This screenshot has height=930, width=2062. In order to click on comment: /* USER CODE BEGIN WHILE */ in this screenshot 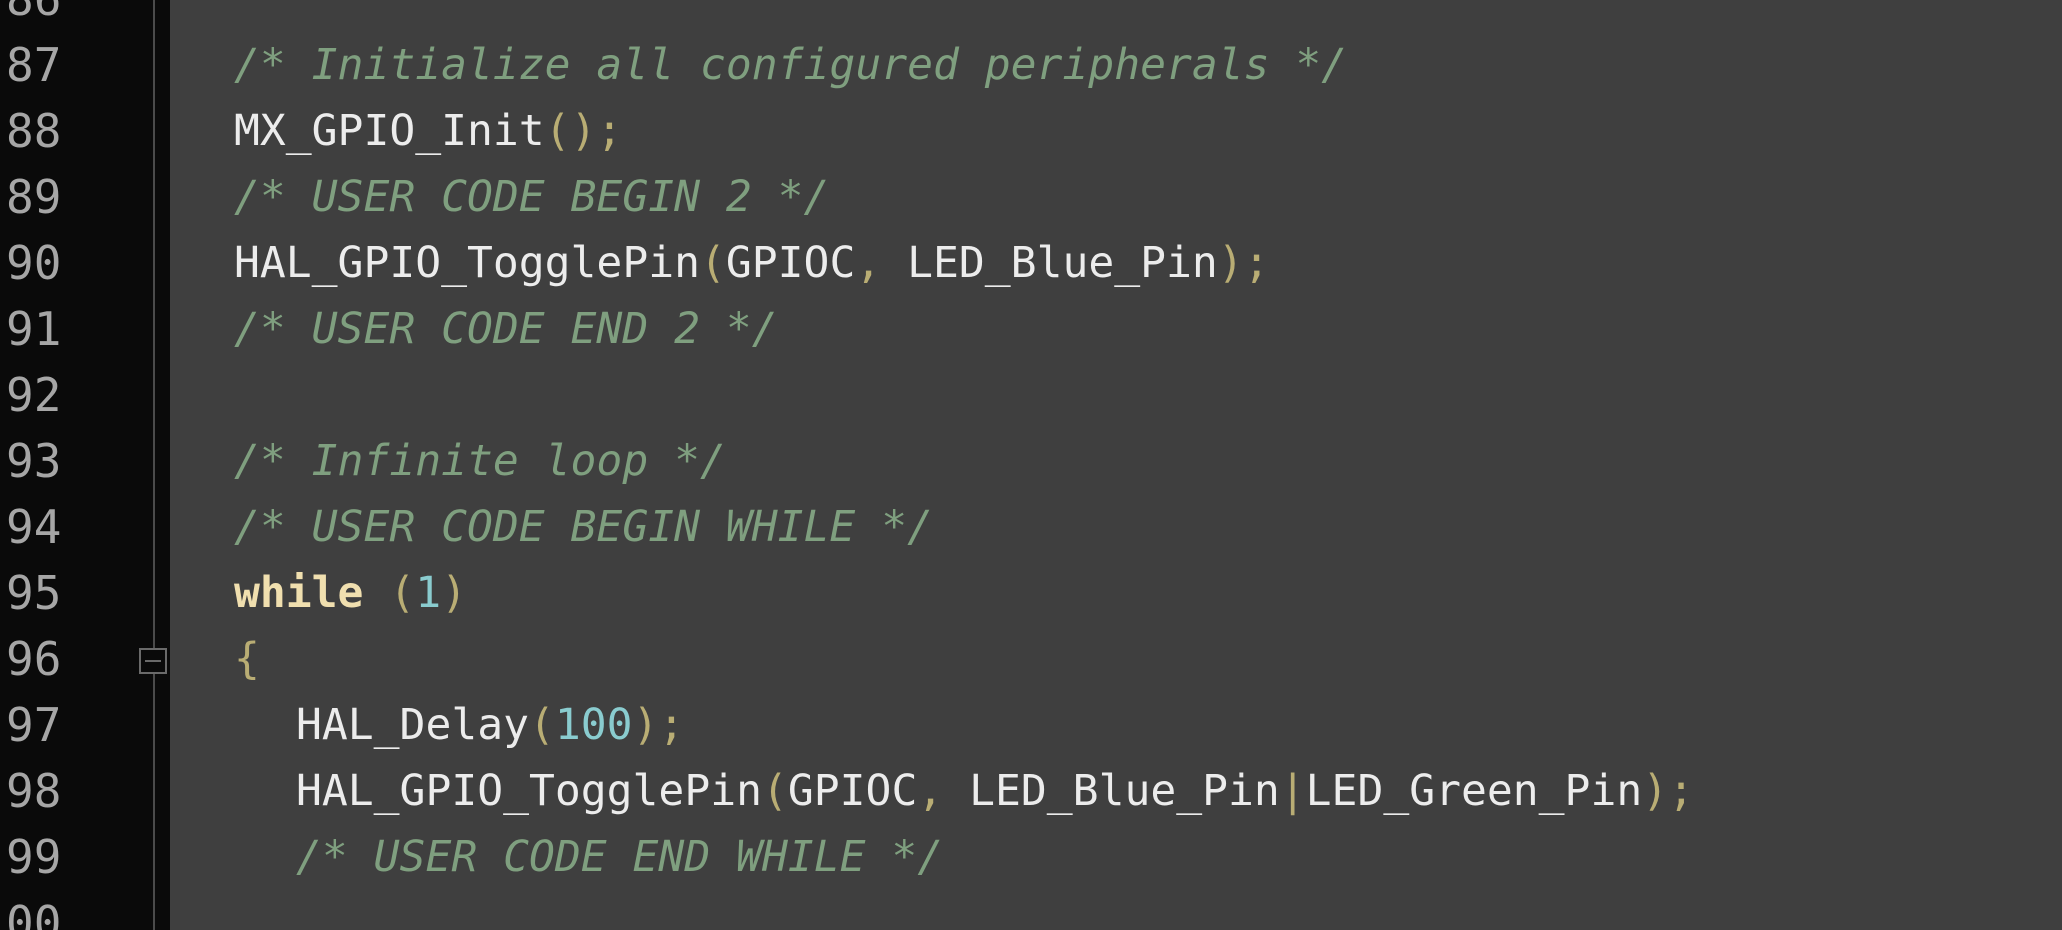, I will do `click(583, 527)`.